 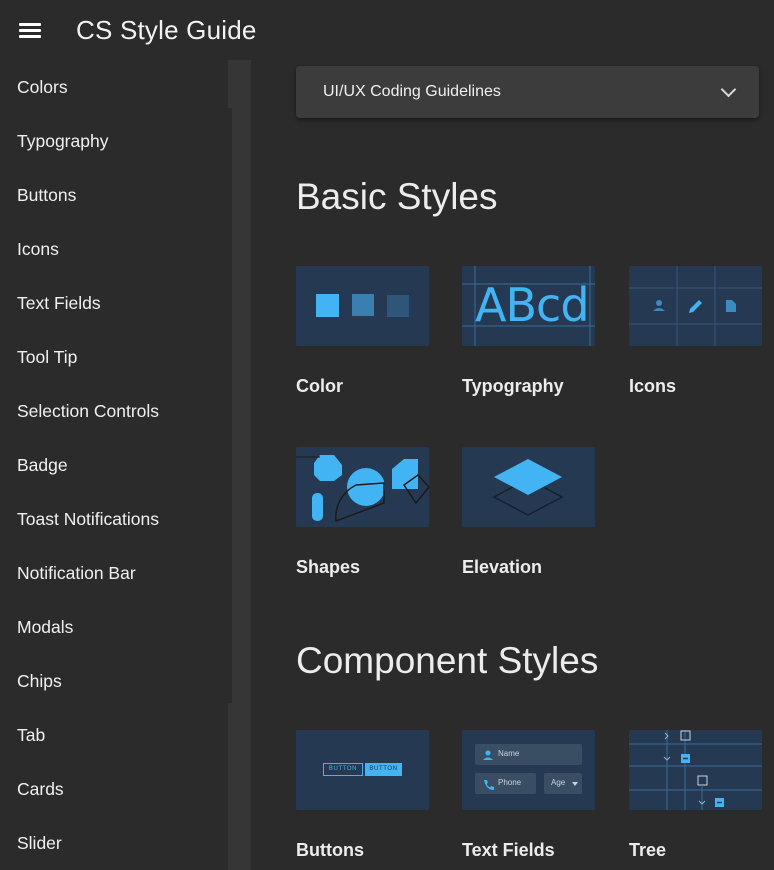 What do you see at coordinates (239, 465) in the screenshot?
I see `sidebar-scrollbar` at bounding box center [239, 465].